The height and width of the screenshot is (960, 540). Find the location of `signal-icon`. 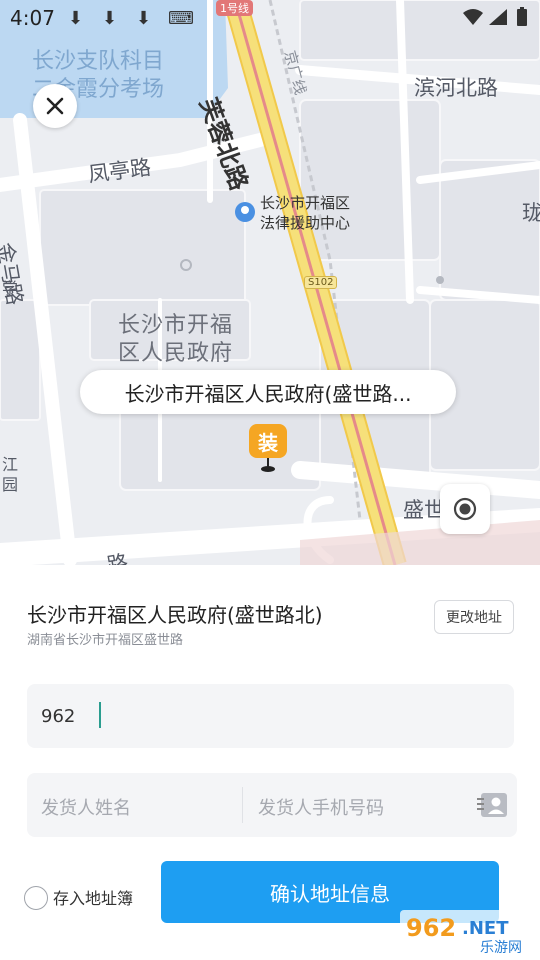

signal-icon is located at coordinates (498, 17).